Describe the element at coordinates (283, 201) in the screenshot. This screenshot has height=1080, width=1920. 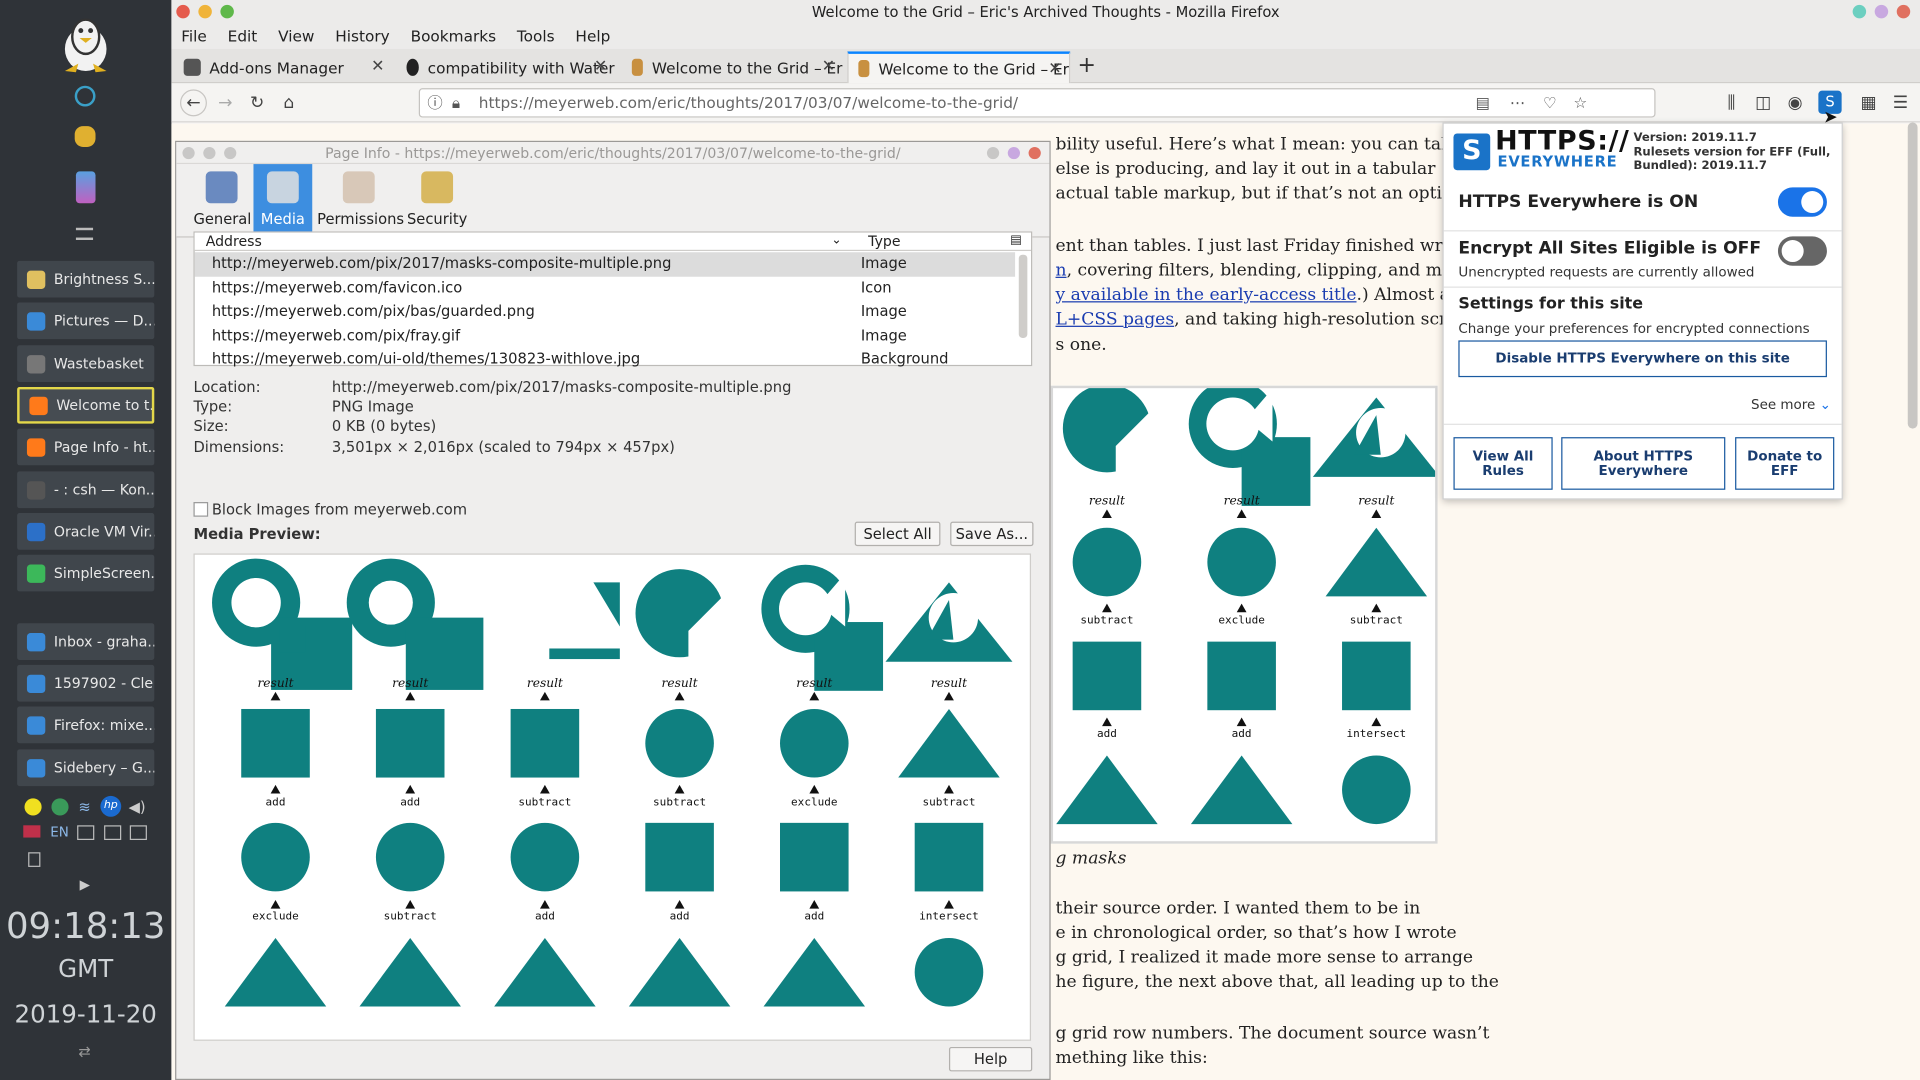
I see `tab-media: Media` at that location.